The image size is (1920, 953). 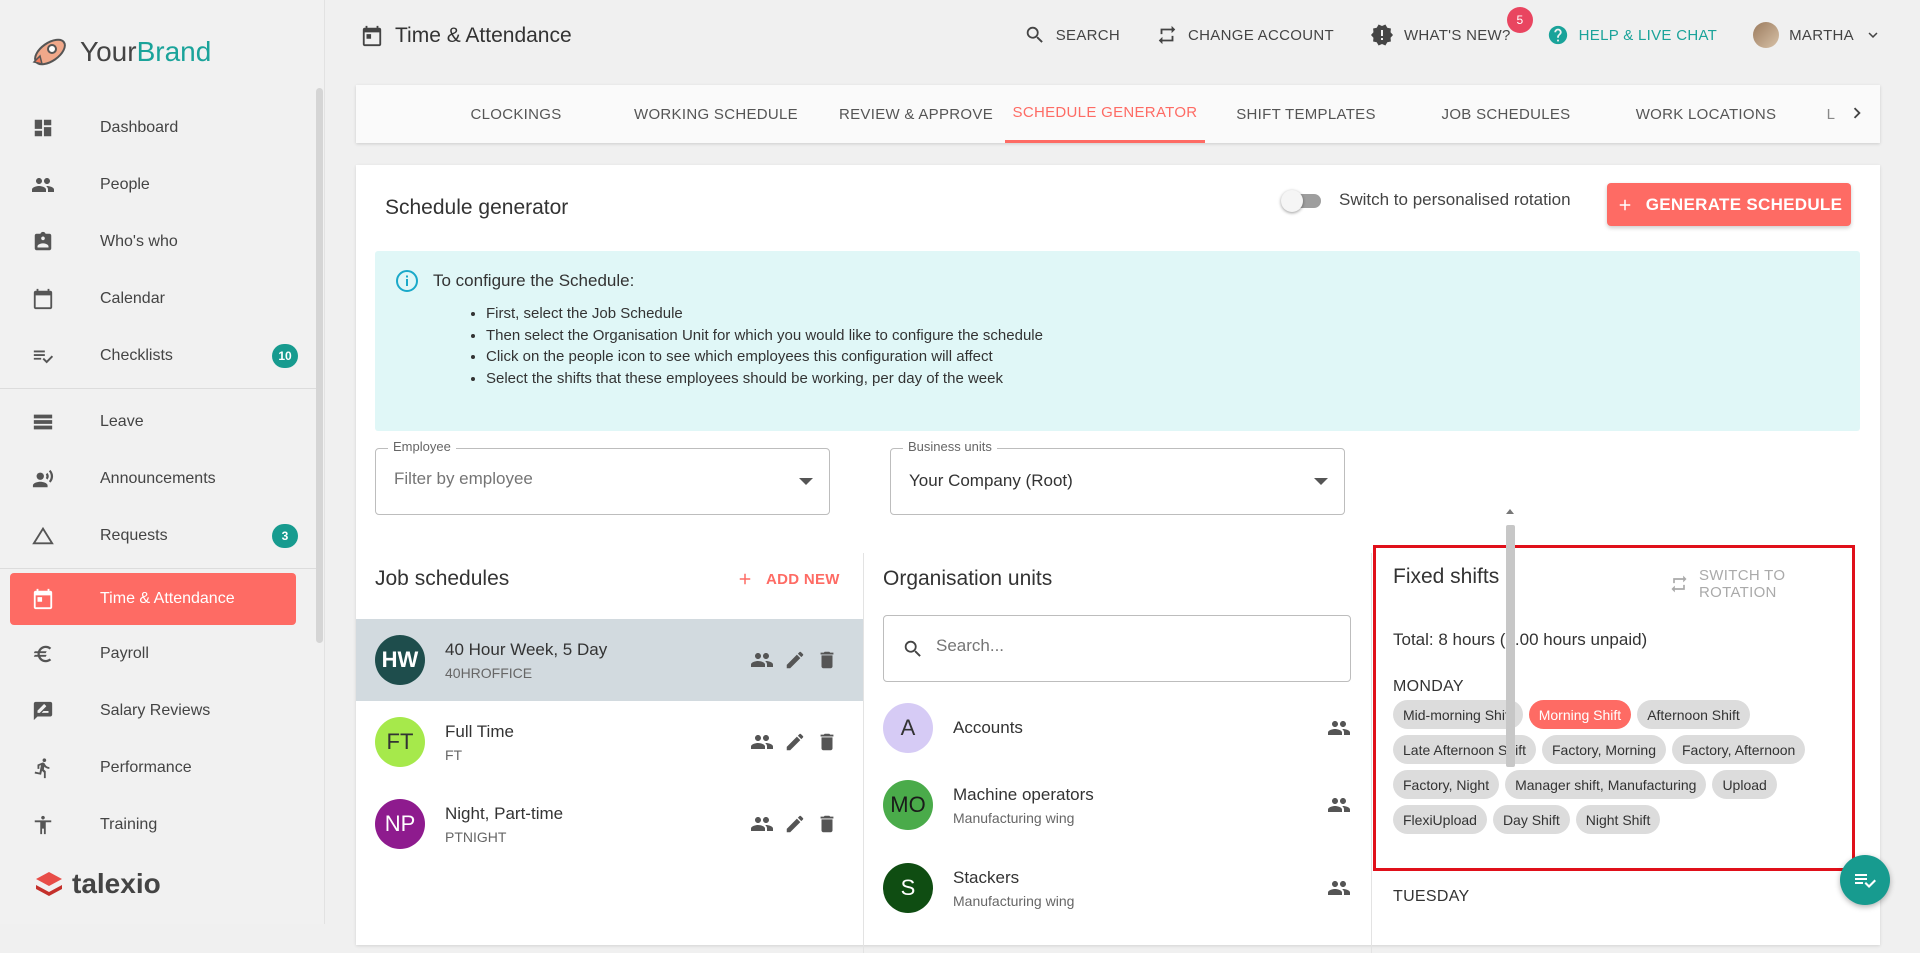 What do you see at coordinates (136, 355) in the screenshot?
I see `sidebar-item-label: Checklists` at bounding box center [136, 355].